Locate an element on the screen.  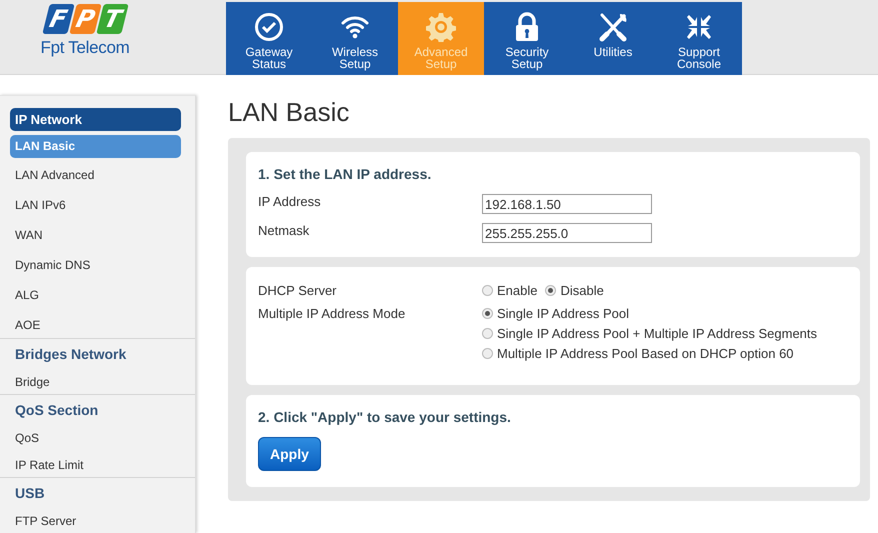
nav-tab: Wireless Setup is located at coordinates (355, 38).